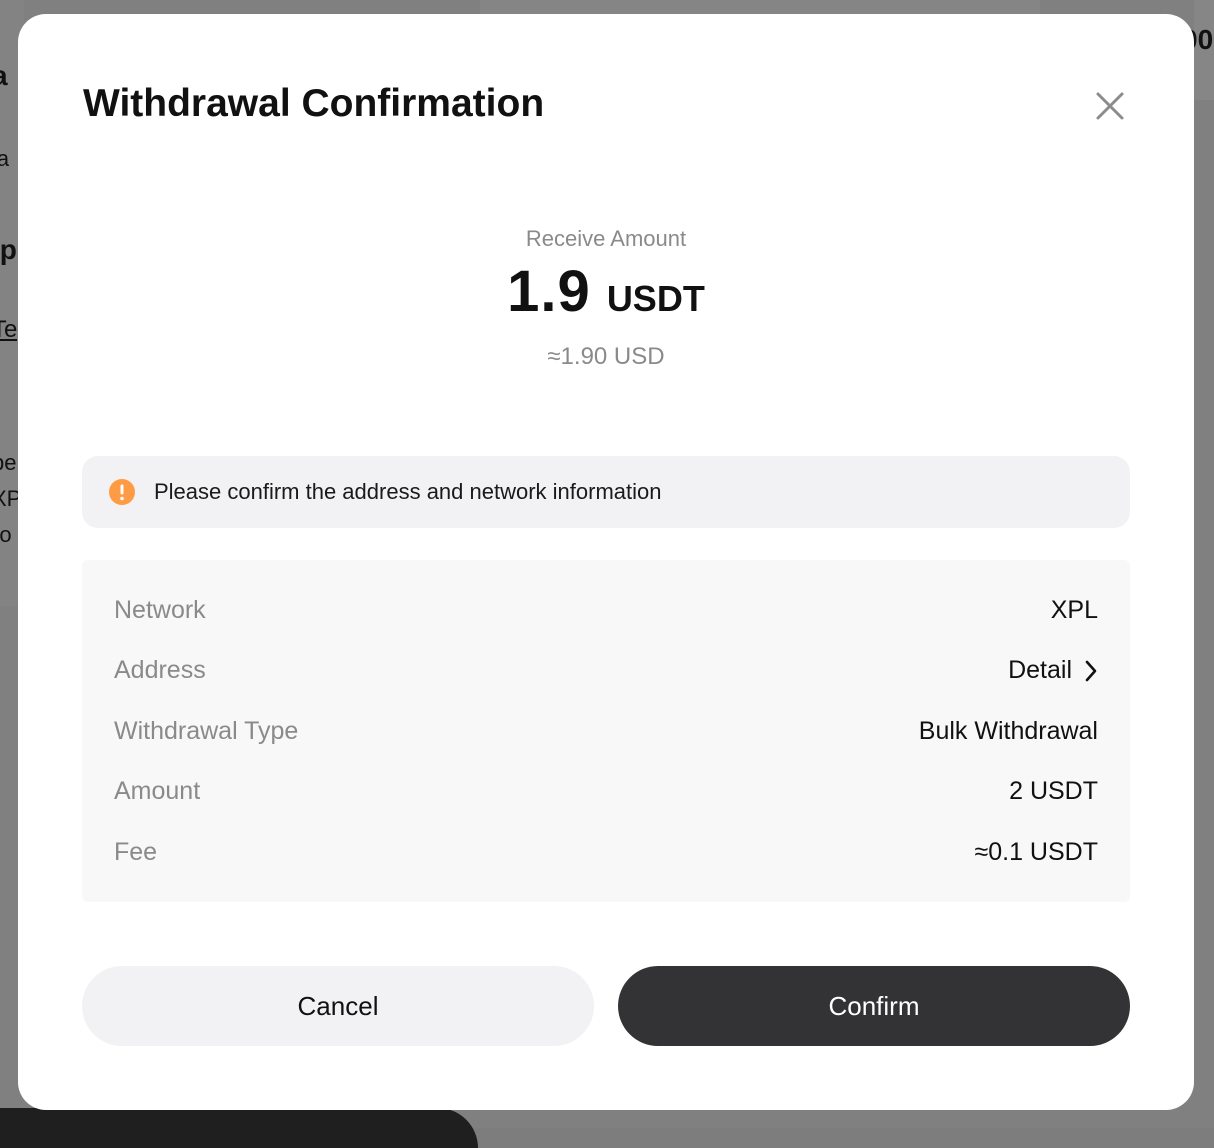 This screenshot has height=1148, width=1214. What do you see at coordinates (1036, 852) in the screenshot?
I see `detail-value: ≈0.1 USDT` at bounding box center [1036, 852].